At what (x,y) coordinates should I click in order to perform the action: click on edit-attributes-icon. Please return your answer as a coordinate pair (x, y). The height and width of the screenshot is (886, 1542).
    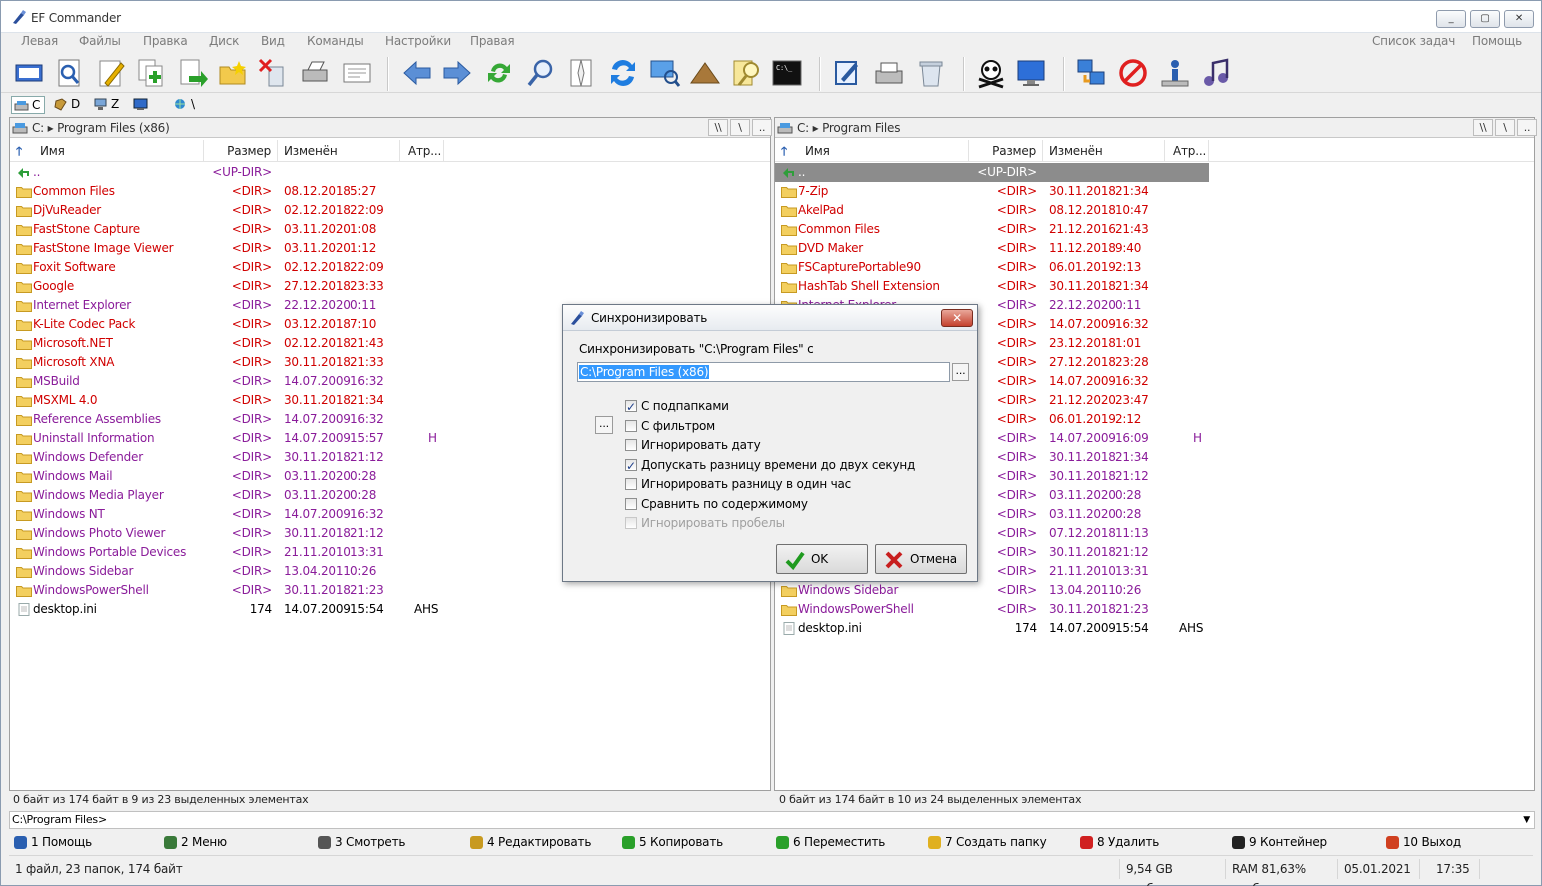
    Looking at the image, I should click on (847, 73).